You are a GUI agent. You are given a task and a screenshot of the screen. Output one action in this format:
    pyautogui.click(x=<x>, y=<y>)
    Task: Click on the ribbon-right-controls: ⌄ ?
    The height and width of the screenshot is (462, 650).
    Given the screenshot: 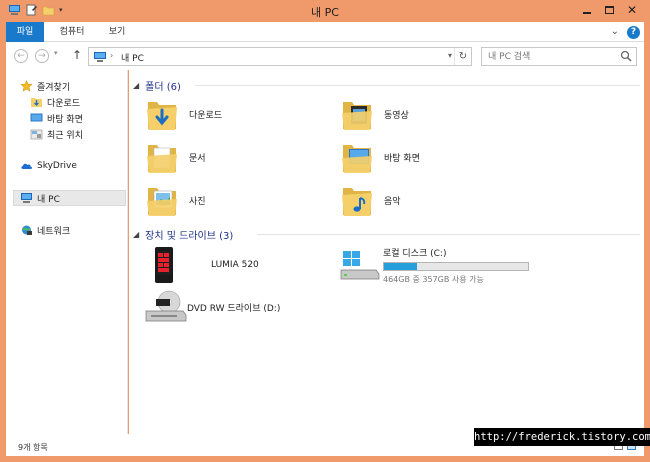 What is the action you would take?
    pyautogui.click(x=625, y=32)
    